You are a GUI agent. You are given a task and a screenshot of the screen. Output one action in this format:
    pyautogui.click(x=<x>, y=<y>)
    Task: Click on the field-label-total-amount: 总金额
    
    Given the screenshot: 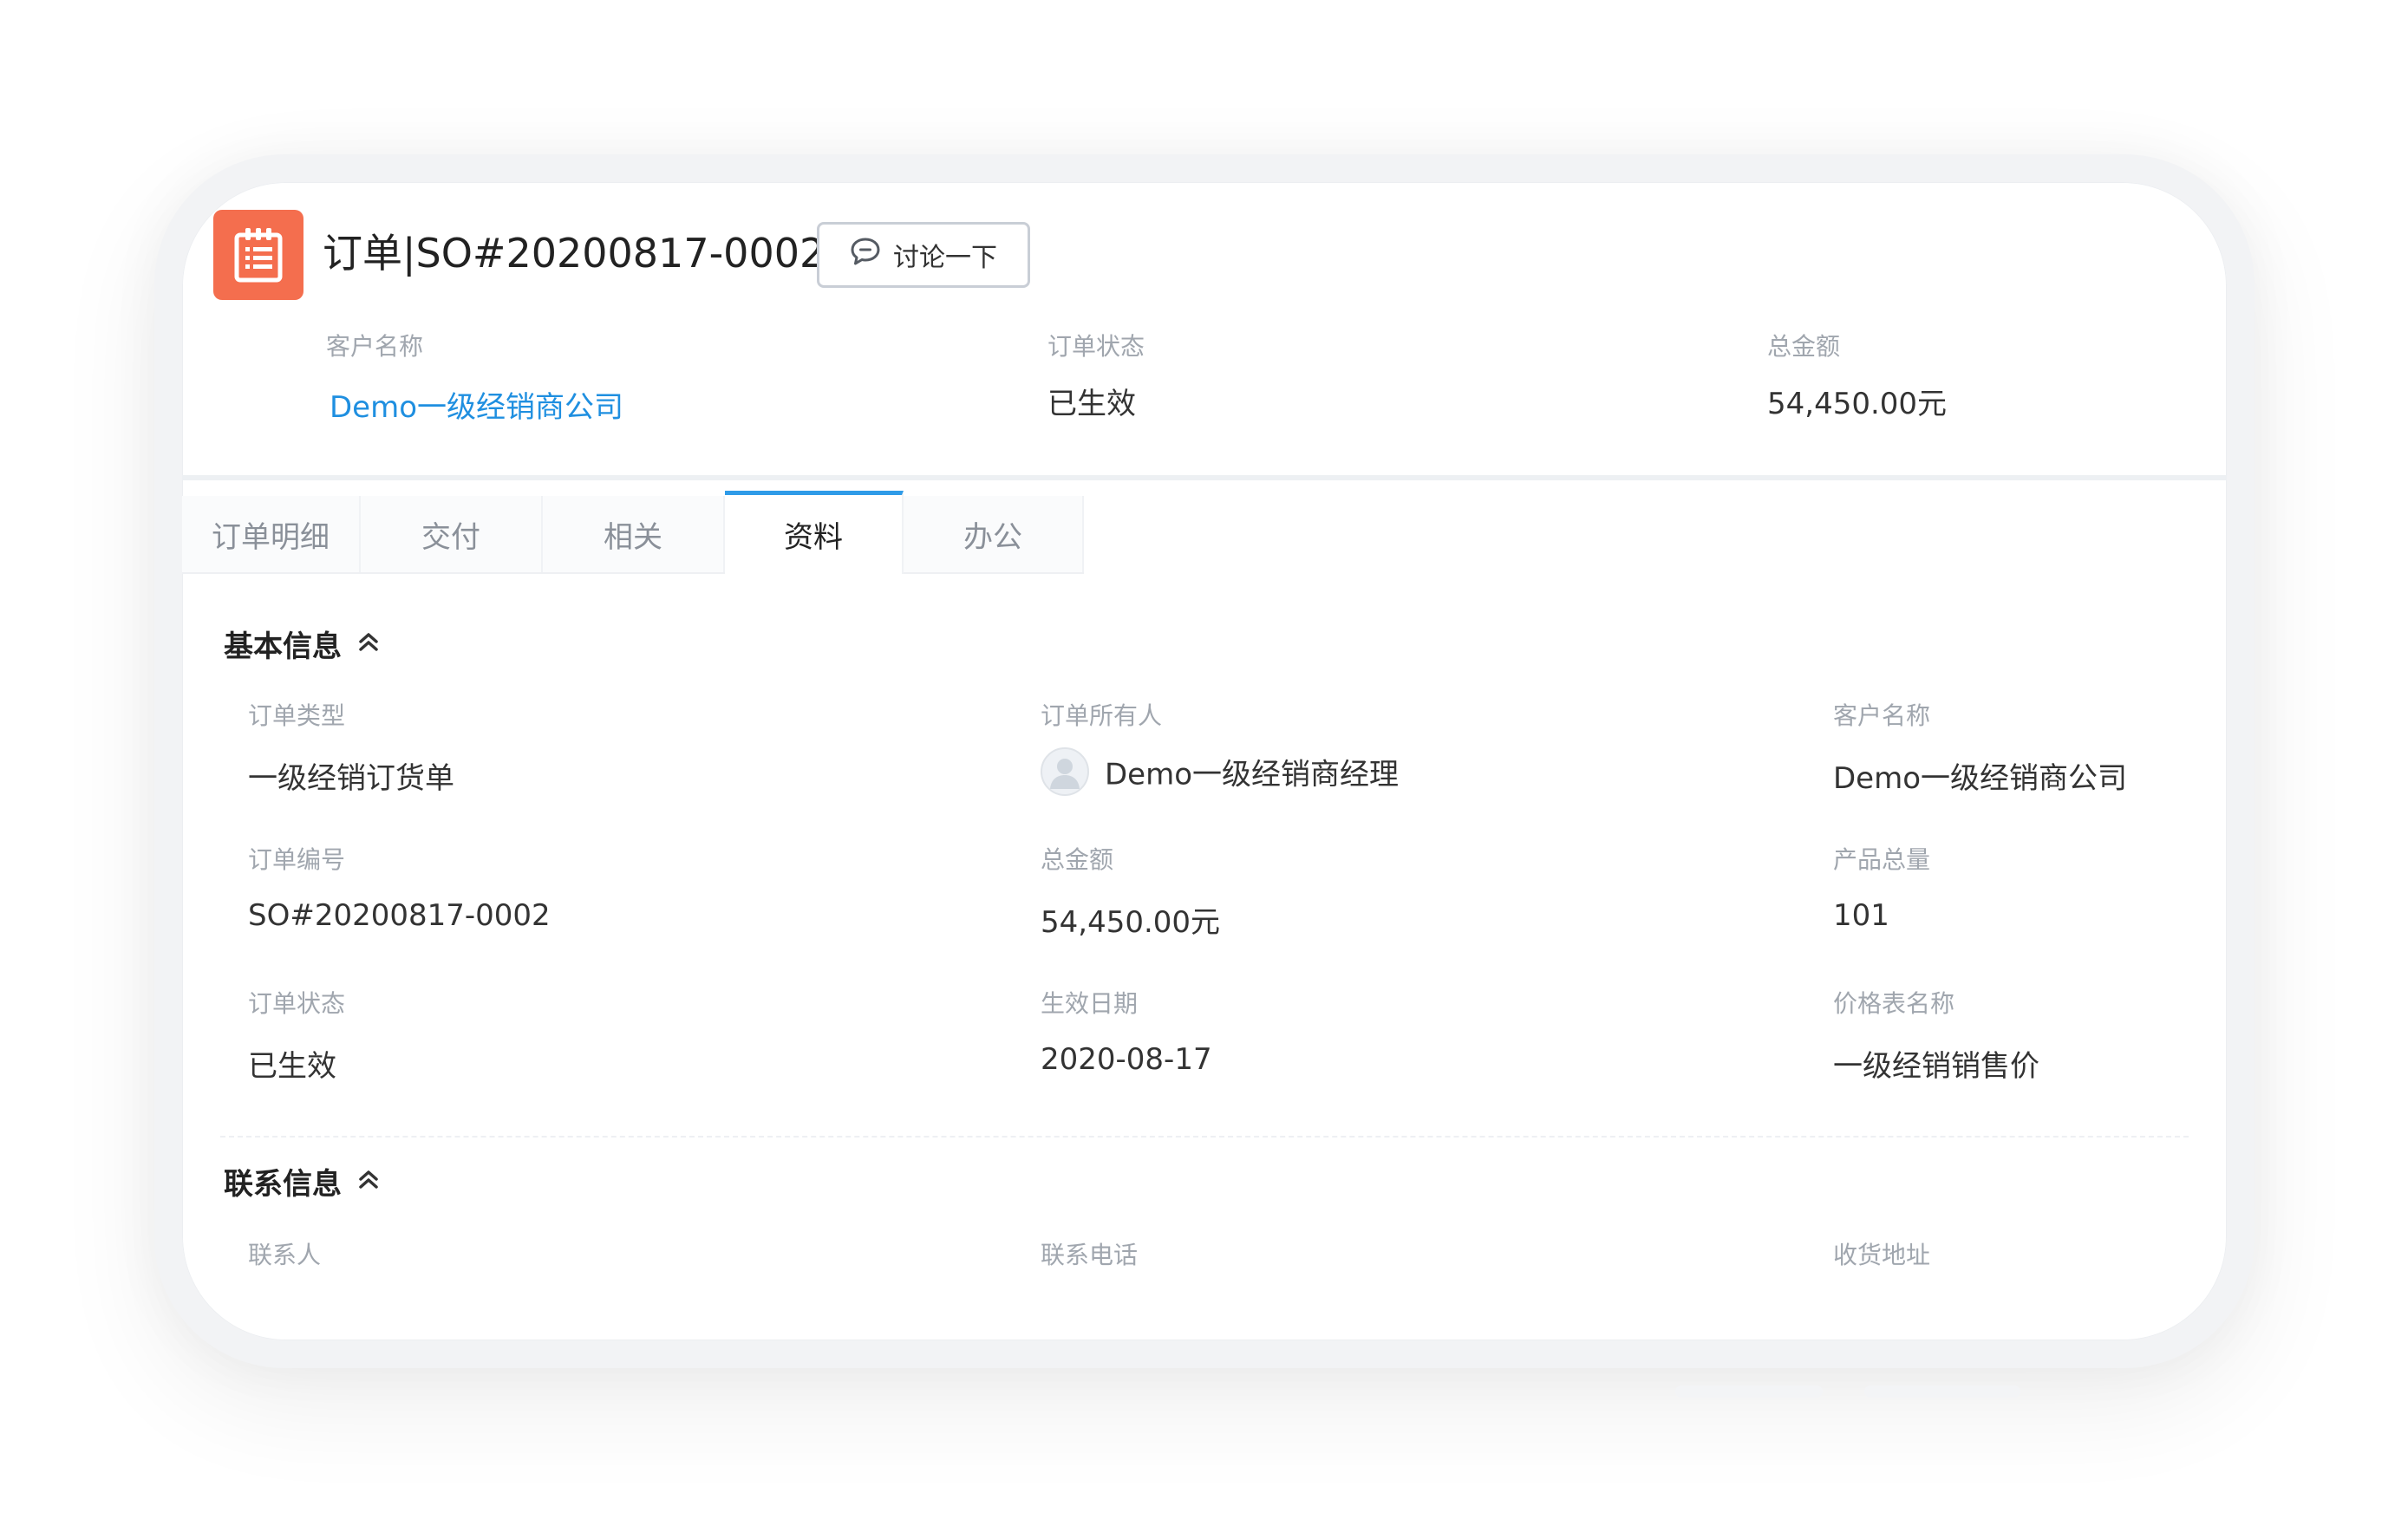 What is the action you would take?
    pyautogui.click(x=1078, y=859)
    